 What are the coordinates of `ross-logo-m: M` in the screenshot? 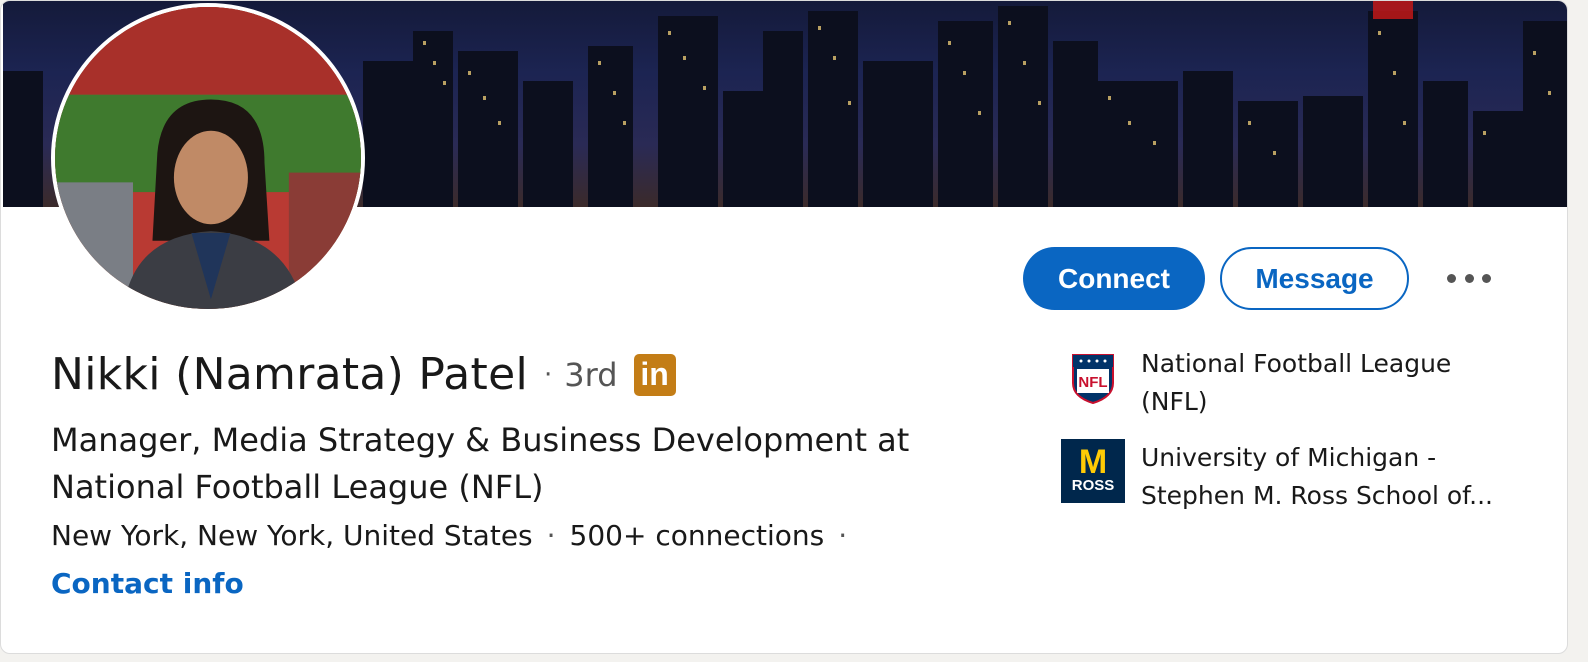 It's located at (1093, 462).